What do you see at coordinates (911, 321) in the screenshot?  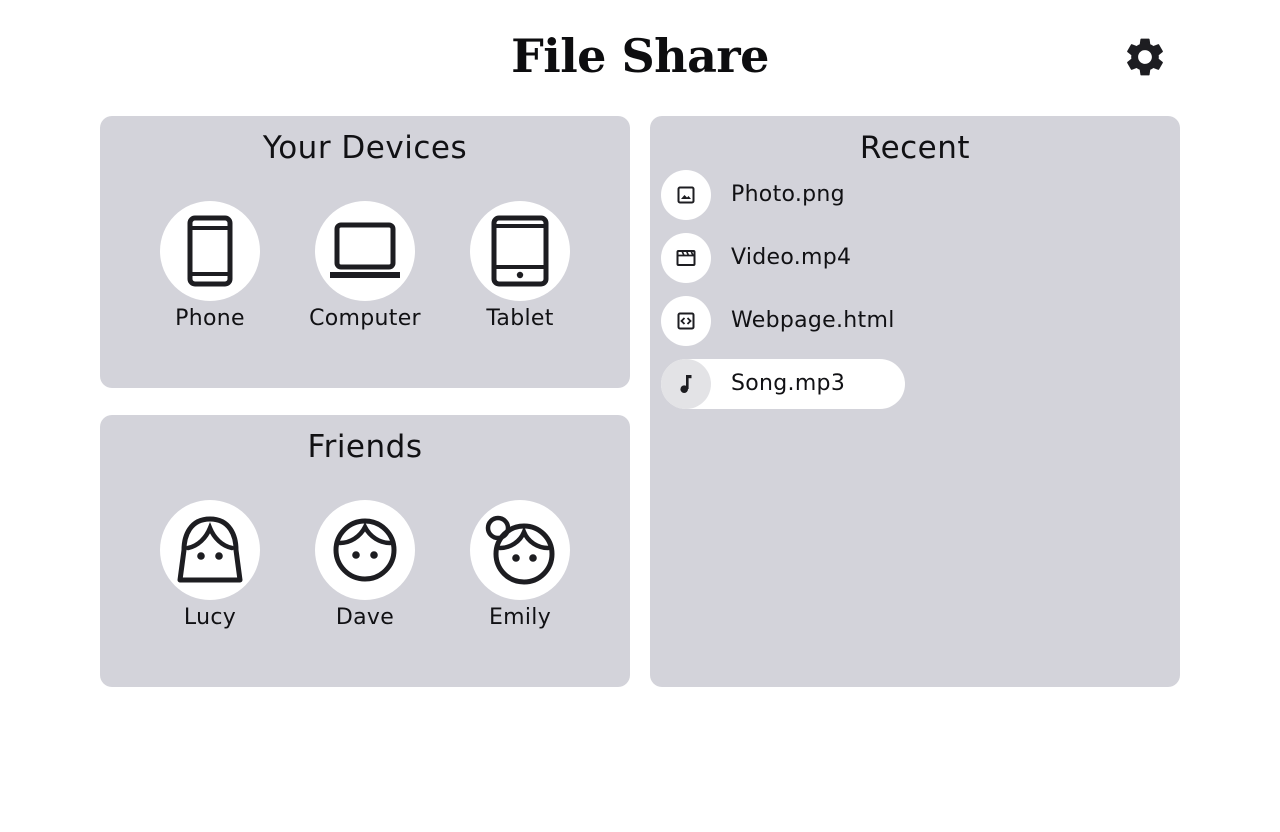 I see `recent-file-webpage: Webpage.html` at bounding box center [911, 321].